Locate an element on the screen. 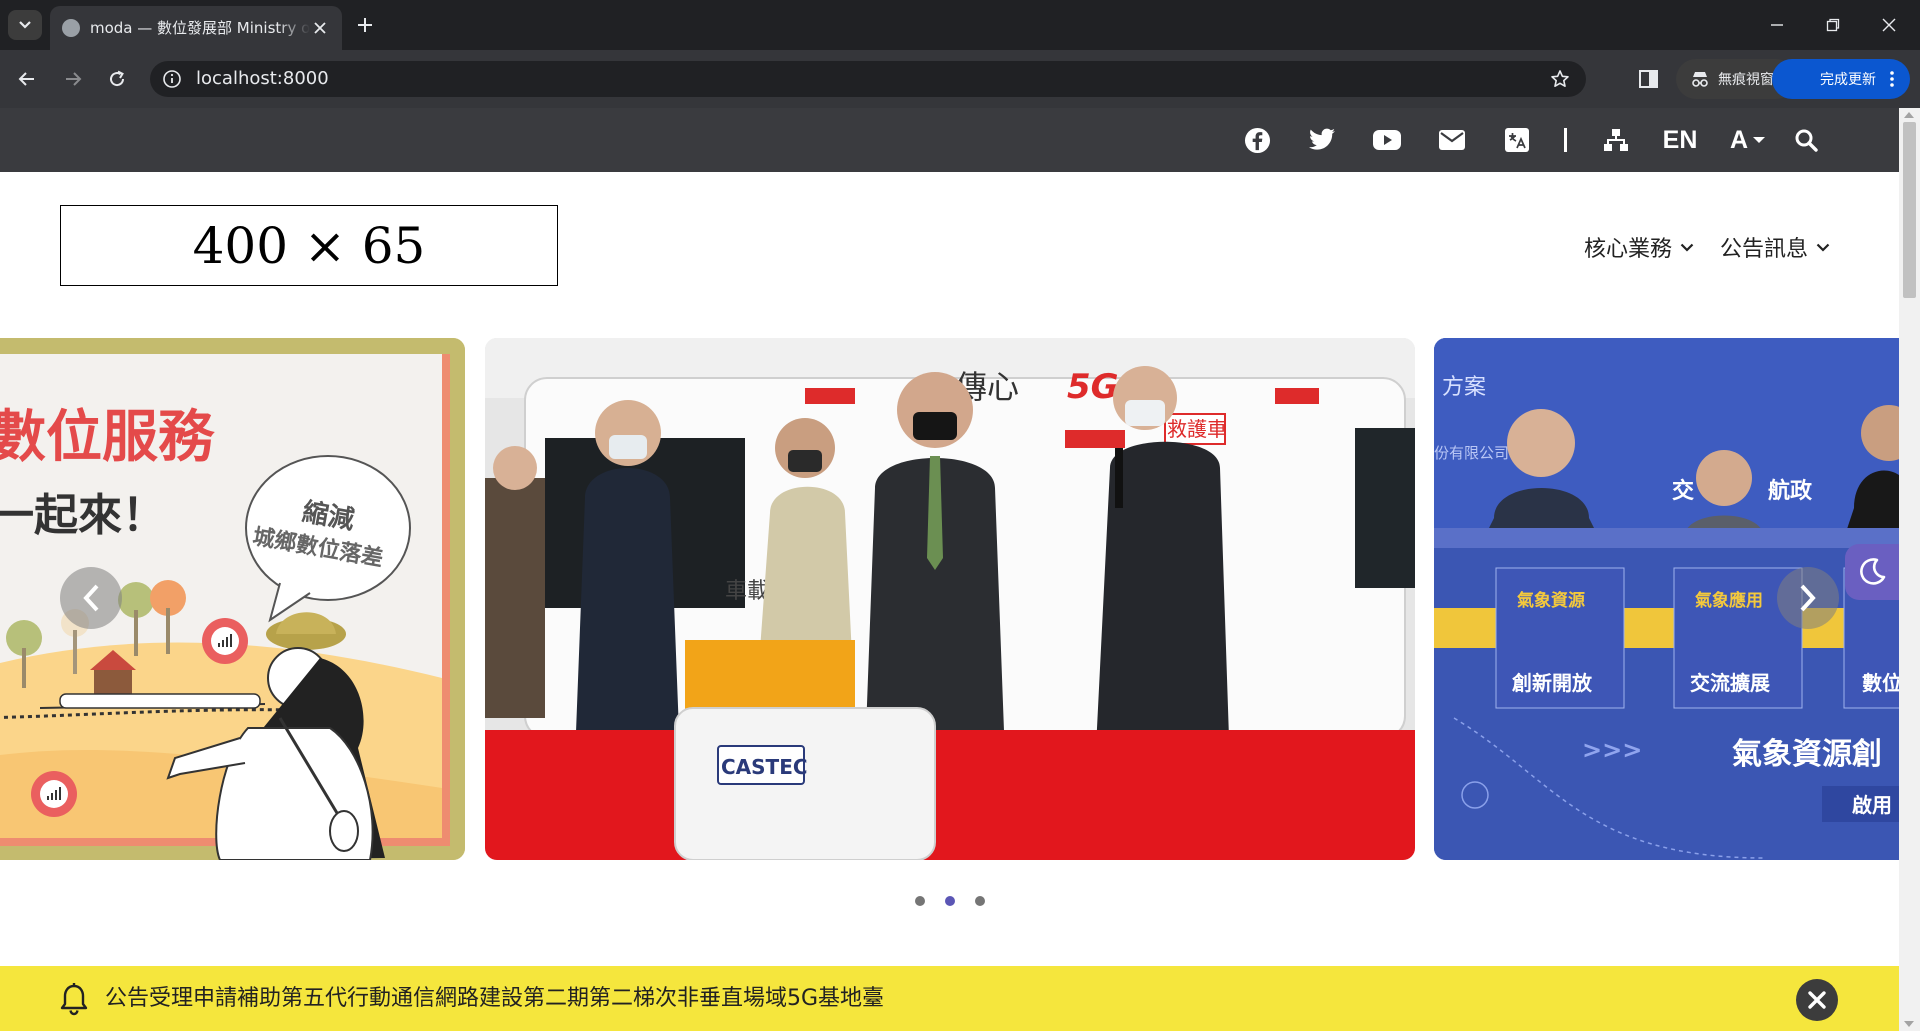 The height and width of the screenshot is (1031, 1920). scroll-up-arrow is located at coordinates (1909, 115).